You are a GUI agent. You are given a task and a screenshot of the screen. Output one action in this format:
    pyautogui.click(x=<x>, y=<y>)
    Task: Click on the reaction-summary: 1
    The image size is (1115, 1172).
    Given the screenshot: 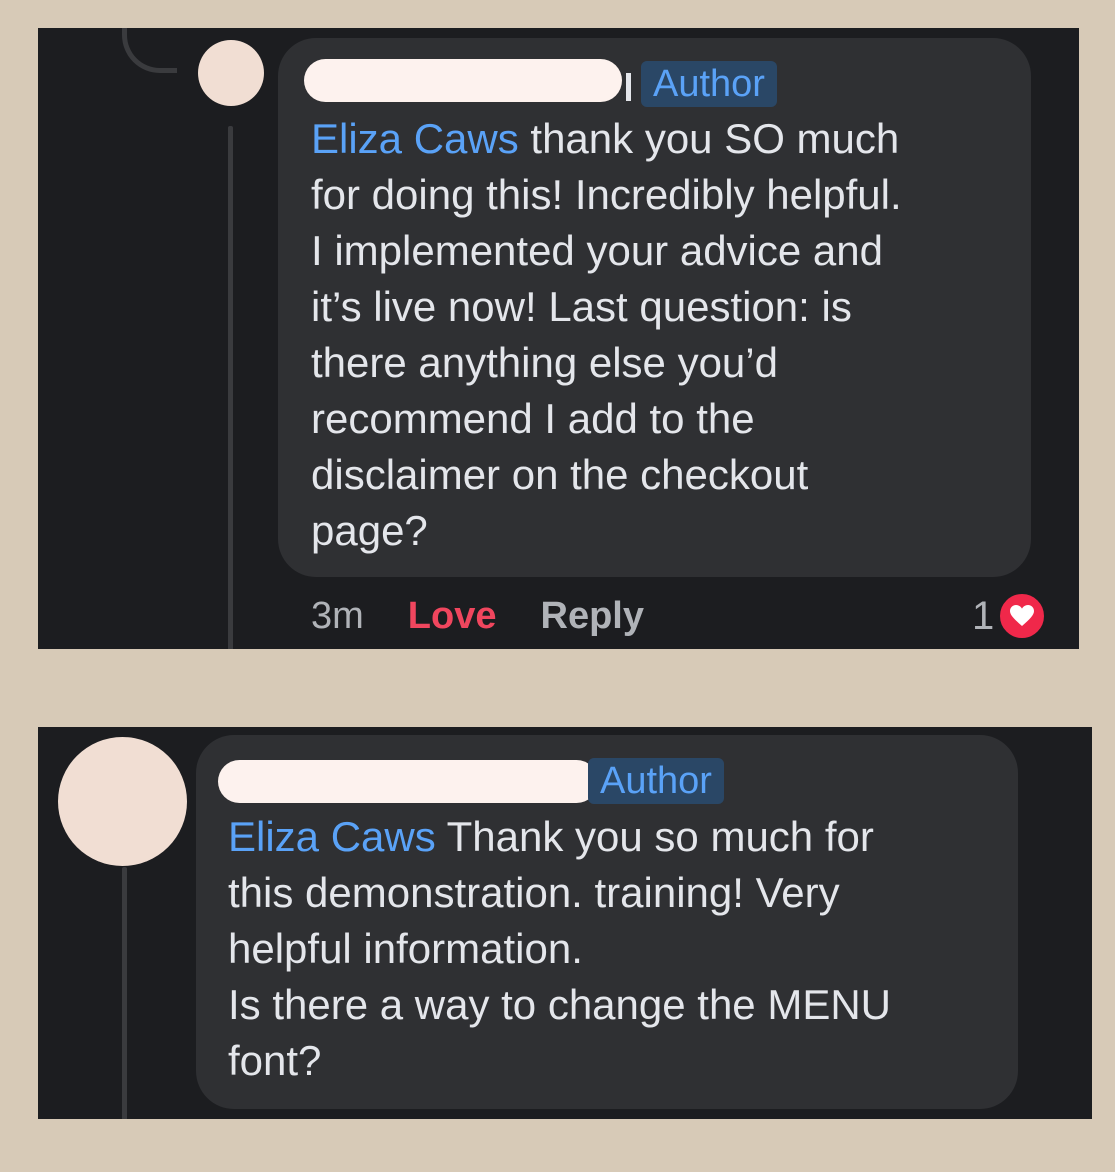 What is the action you would take?
    pyautogui.click(x=1009, y=616)
    